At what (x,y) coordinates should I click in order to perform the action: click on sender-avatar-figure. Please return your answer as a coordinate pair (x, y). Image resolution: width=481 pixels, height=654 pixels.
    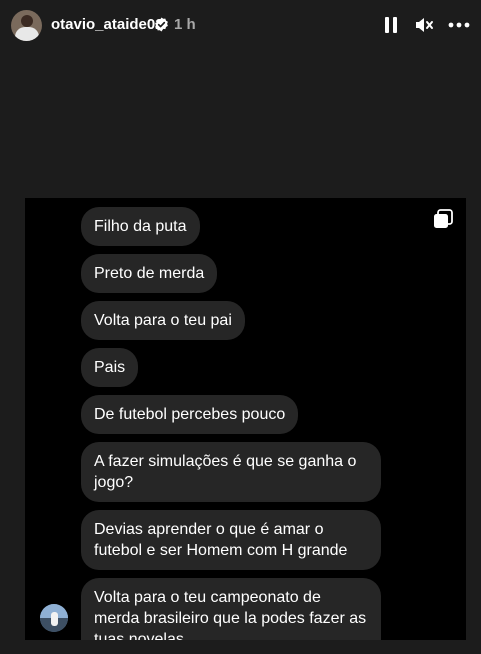
    Looking at the image, I should click on (54, 619).